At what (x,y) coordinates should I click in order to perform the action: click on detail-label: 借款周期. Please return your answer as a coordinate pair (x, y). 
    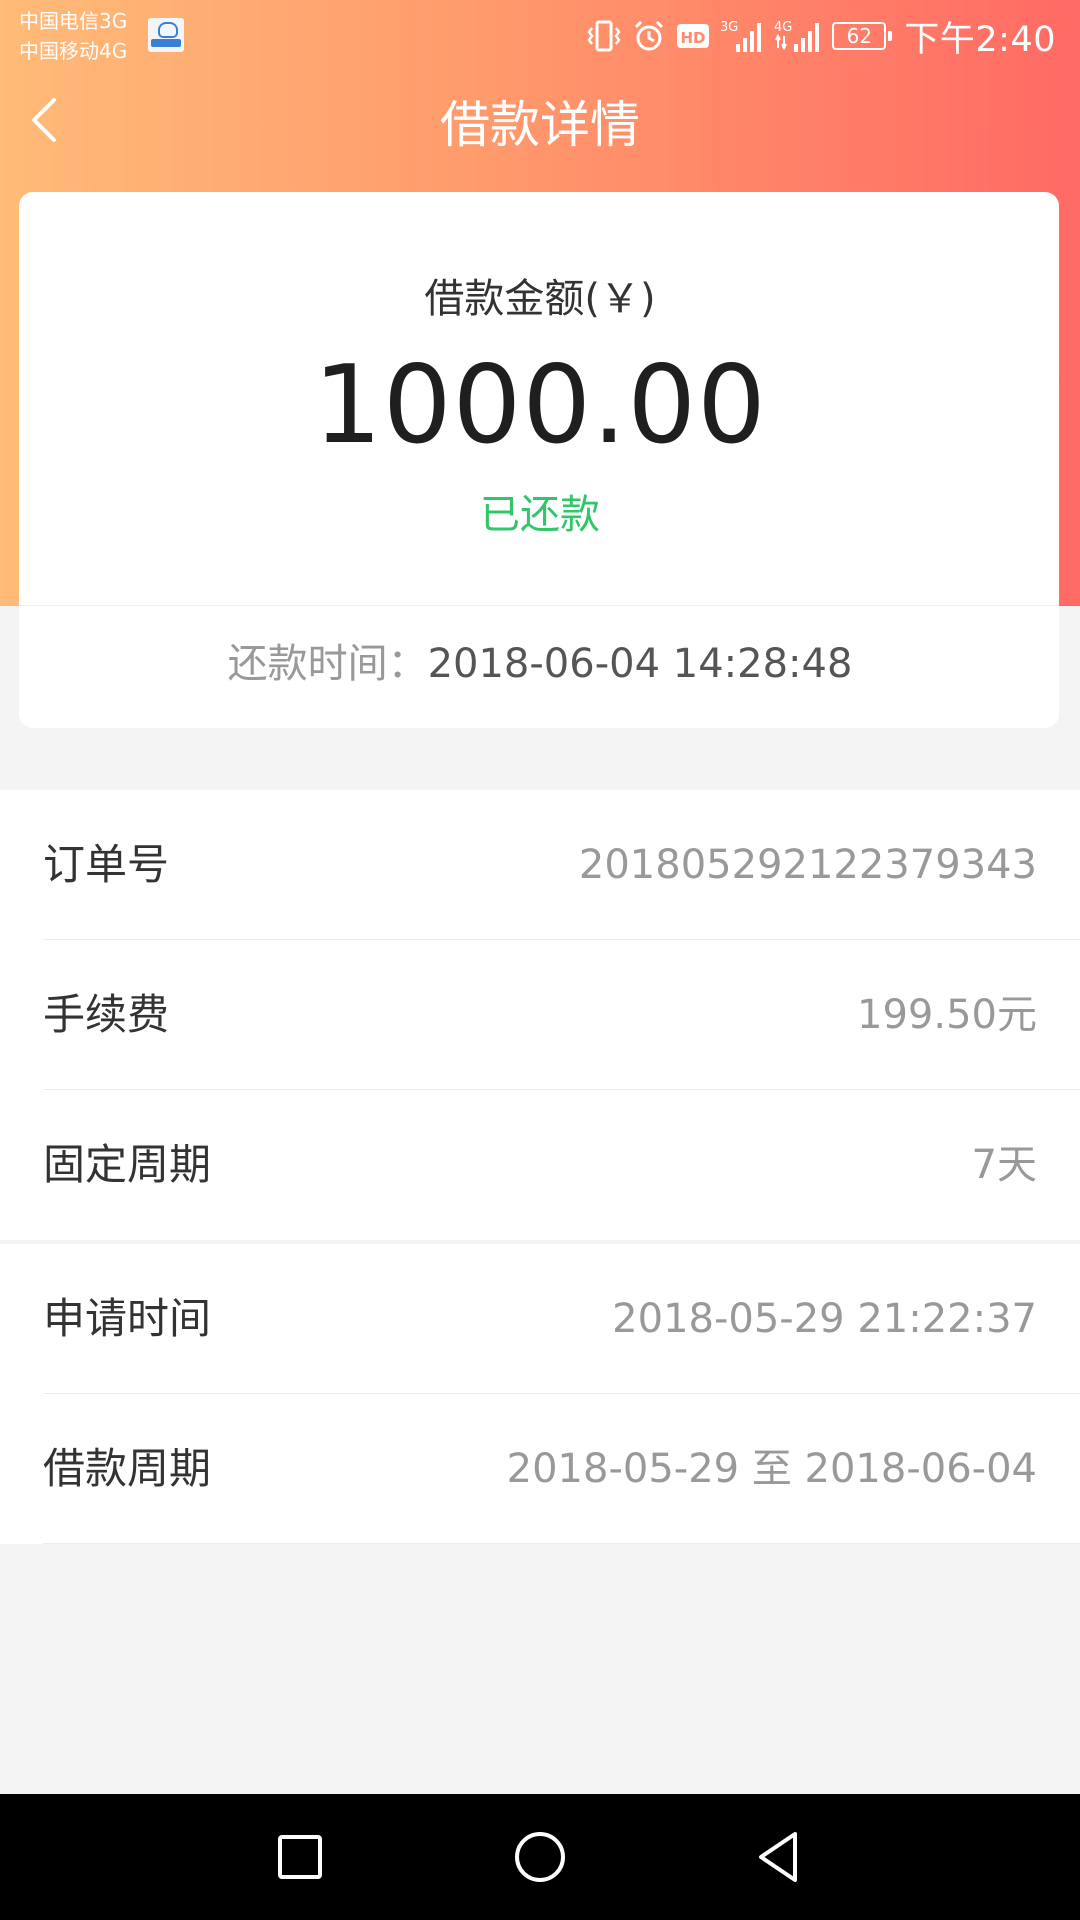
    Looking at the image, I should click on (127, 1468).